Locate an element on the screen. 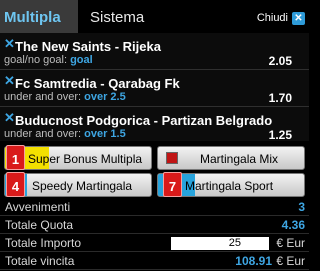 Image resolution: width=320 pixels, height=271 pixels. bet-title: The New Saints - Rijeka is located at coordinates (88, 46).